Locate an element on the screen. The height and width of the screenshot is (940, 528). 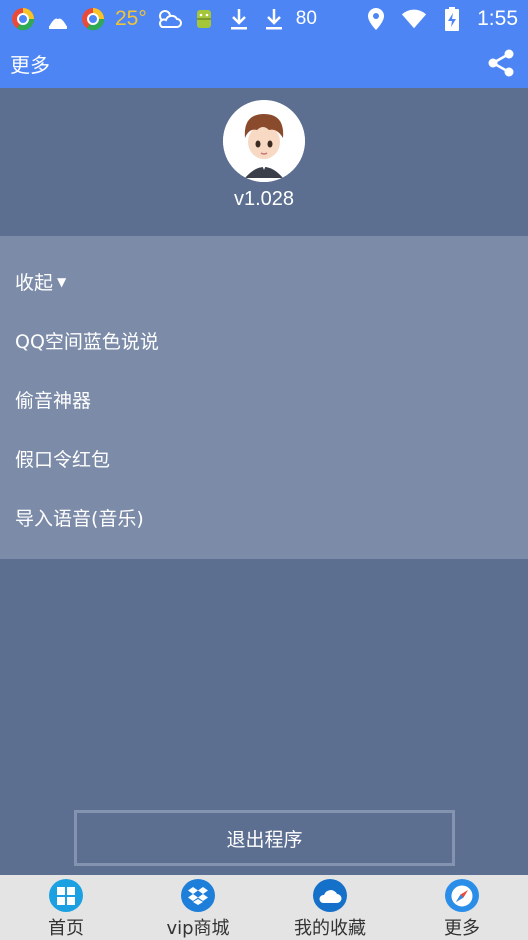
menu-item-label: 收起 is located at coordinates (34, 283).